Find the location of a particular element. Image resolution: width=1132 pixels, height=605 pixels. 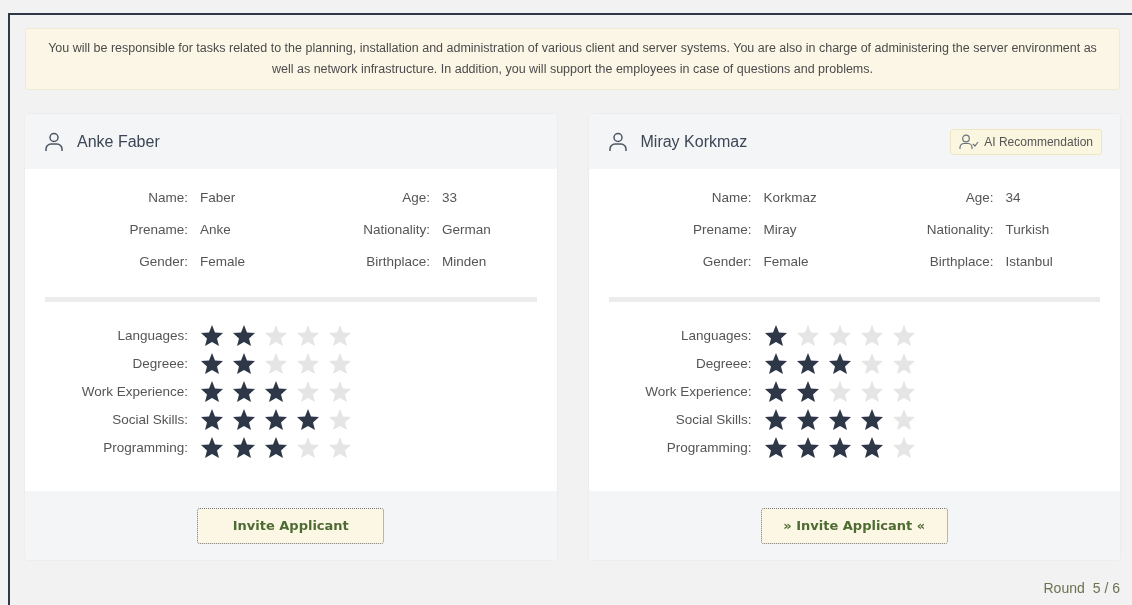

job-description: You will be responsible for tasks related to the planning, installation and administration of various client and server systems. You are also in charge of administering the server environment as well as network infrastructure. In addition, you will support the employees in case of questions and problems. is located at coordinates (572, 59).